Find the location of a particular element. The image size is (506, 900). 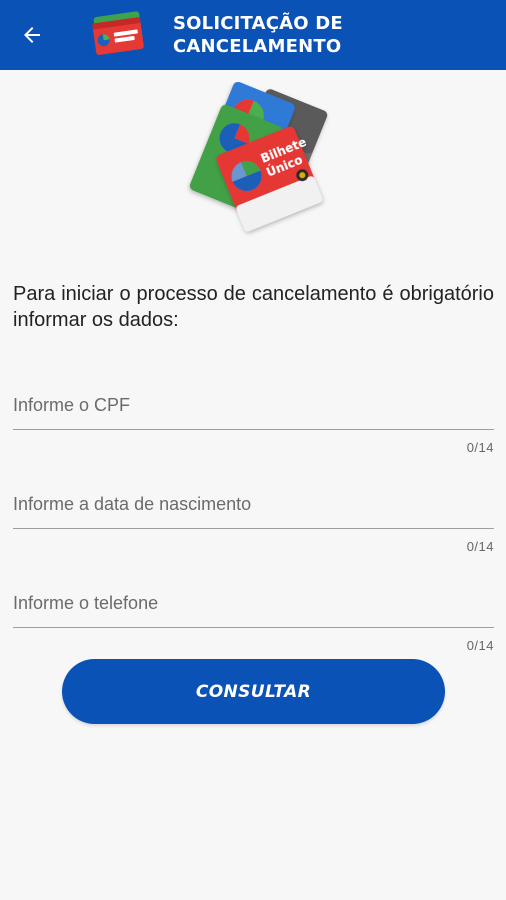

bilhete-unico-cards-illustration: Bilhete Único is located at coordinates (258, 157).